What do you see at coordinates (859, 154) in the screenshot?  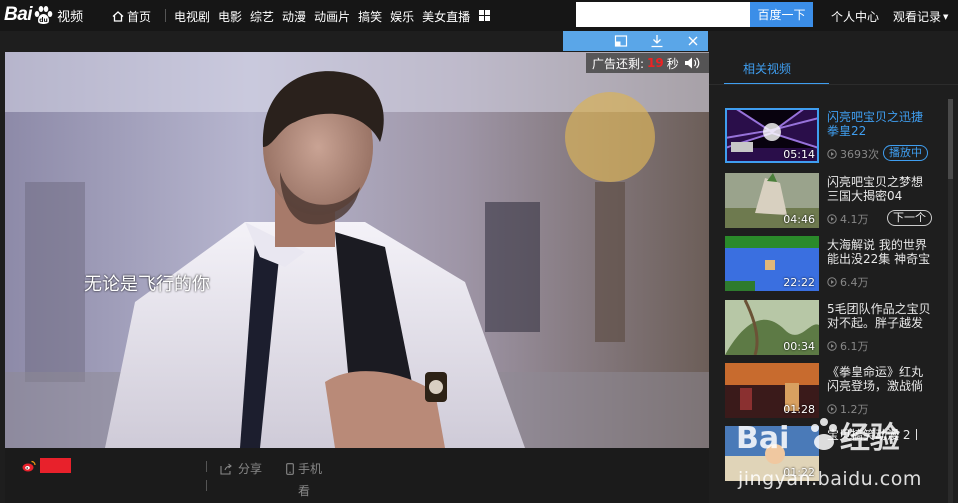 I see `view-count-value: 3693次` at bounding box center [859, 154].